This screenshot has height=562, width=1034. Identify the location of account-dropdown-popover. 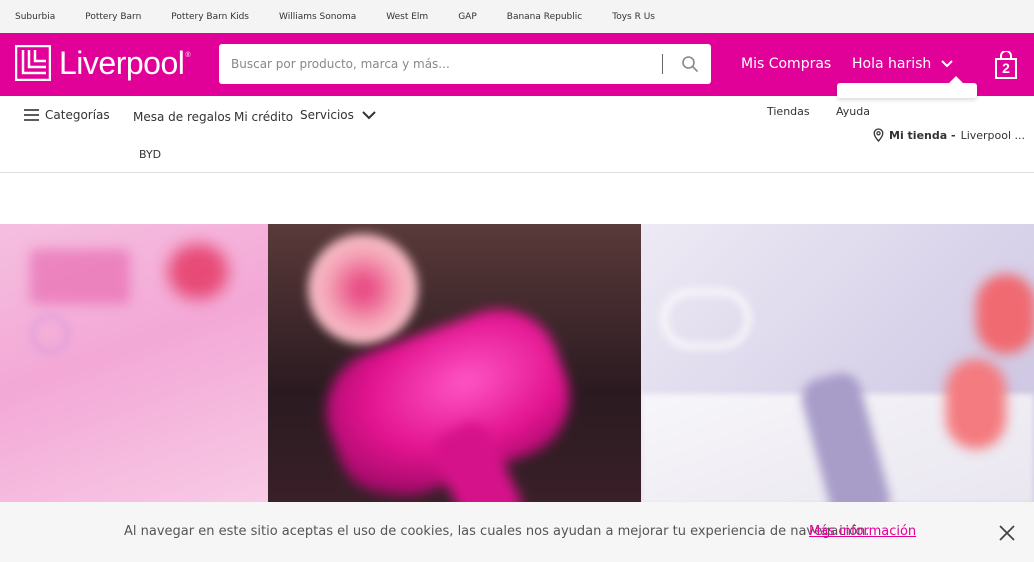
(907, 87).